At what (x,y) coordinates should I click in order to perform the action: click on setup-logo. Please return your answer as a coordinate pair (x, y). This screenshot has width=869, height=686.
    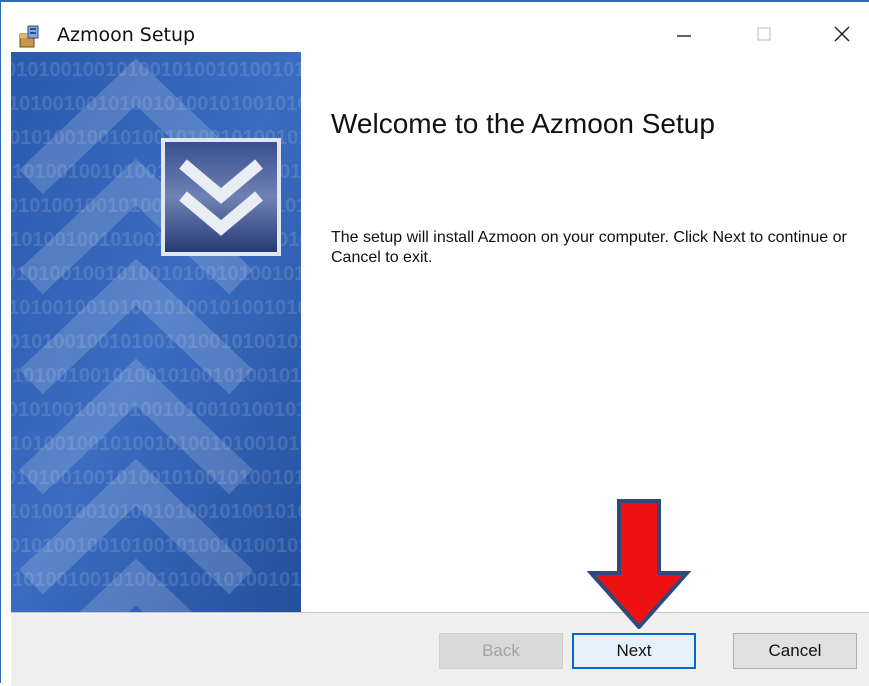
    Looking at the image, I should click on (221, 197).